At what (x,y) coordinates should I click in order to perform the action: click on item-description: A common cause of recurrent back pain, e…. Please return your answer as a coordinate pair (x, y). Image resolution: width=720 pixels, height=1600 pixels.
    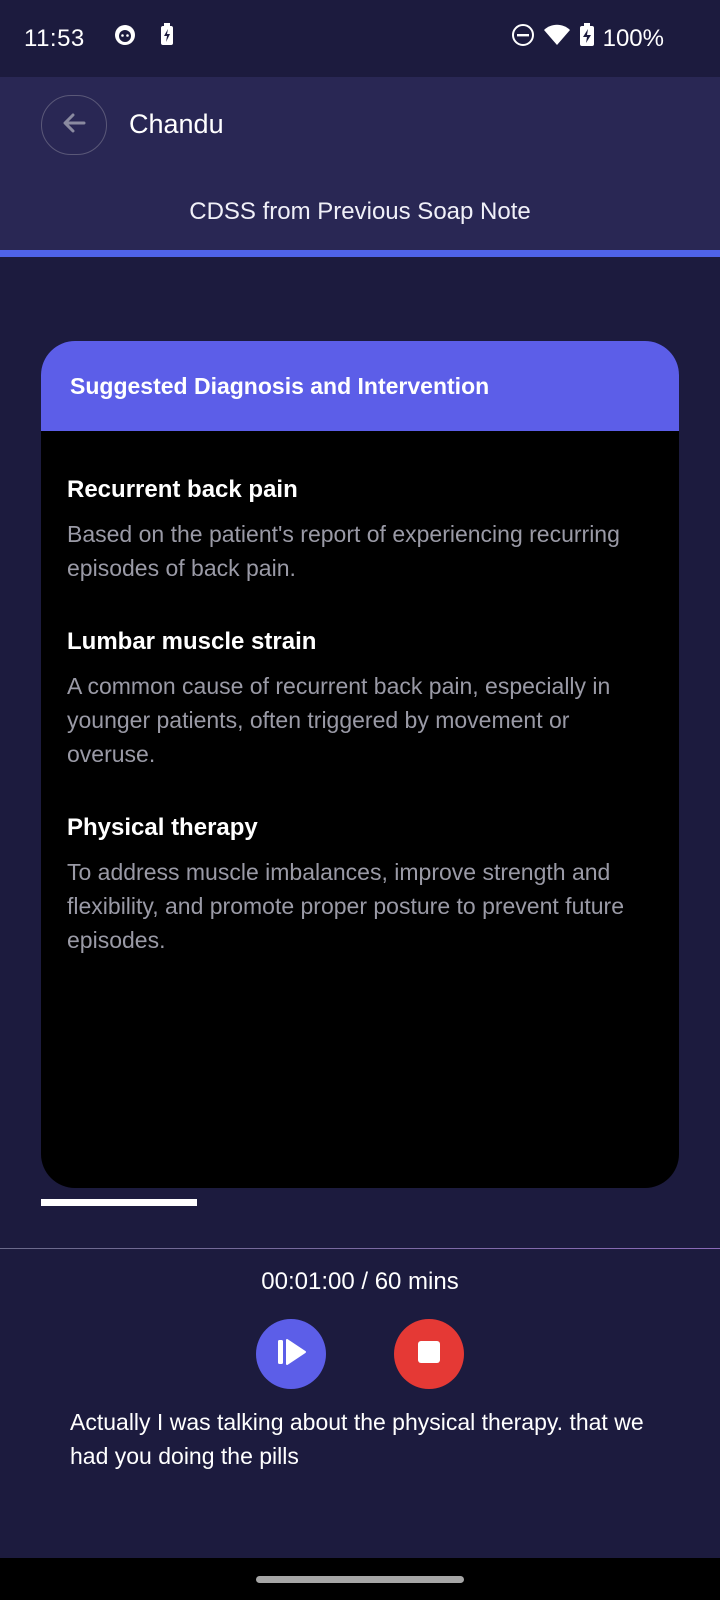
    Looking at the image, I should click on (339, 720).